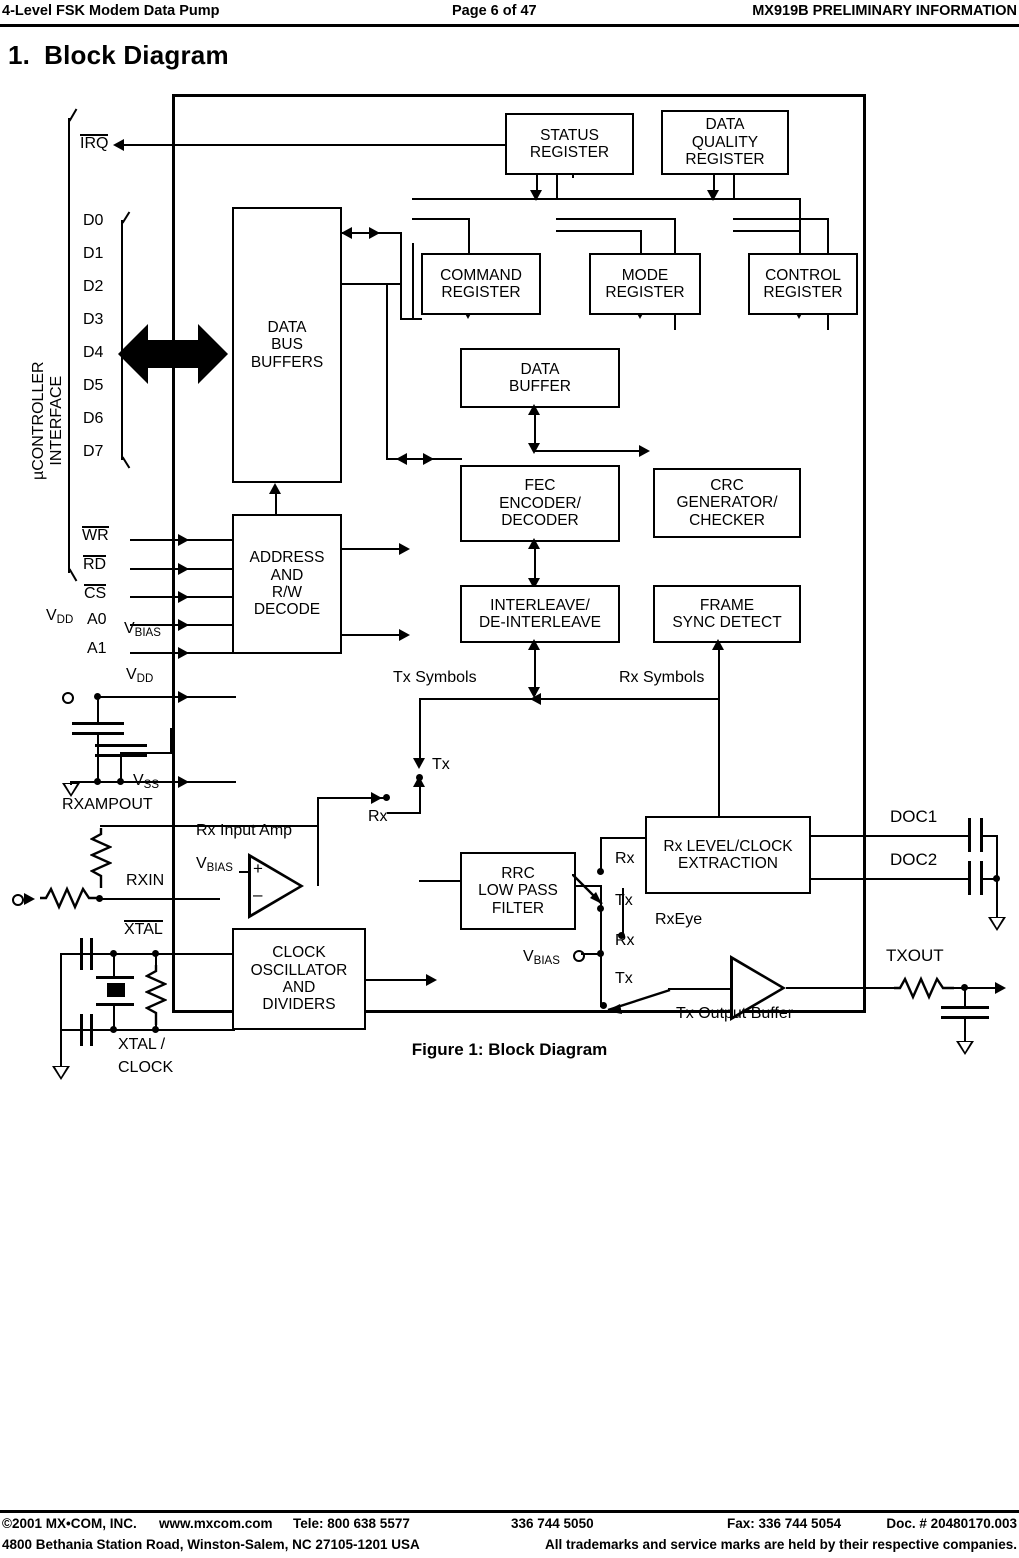 Image resolution: width=1019 pixels, height=1558 pixels. Describe the element at coordinates (557, 187) in the screenshot. I see `status-reg-rail` at that location.